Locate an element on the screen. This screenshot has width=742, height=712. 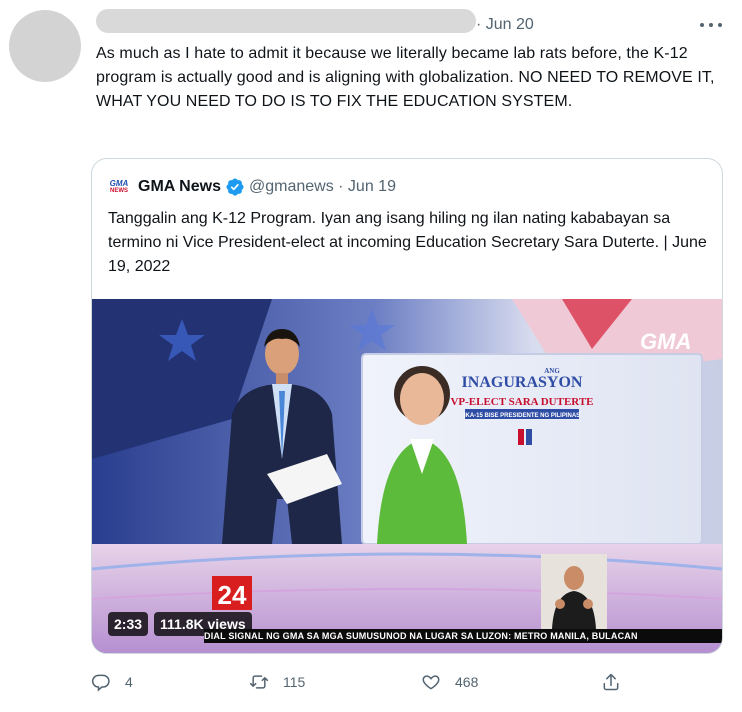
quoted-handle-date: @gmanews · Jun 19 is located at coordinates (322, 187).